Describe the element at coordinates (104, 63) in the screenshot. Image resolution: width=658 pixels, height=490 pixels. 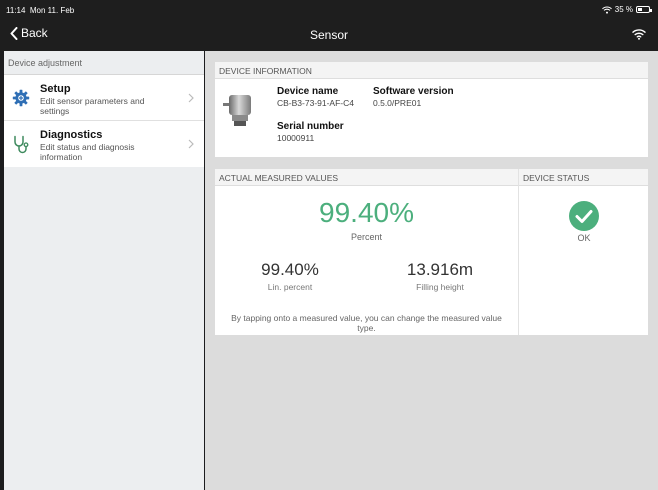
I see `sidebar-header: Device adjustment` at that location.